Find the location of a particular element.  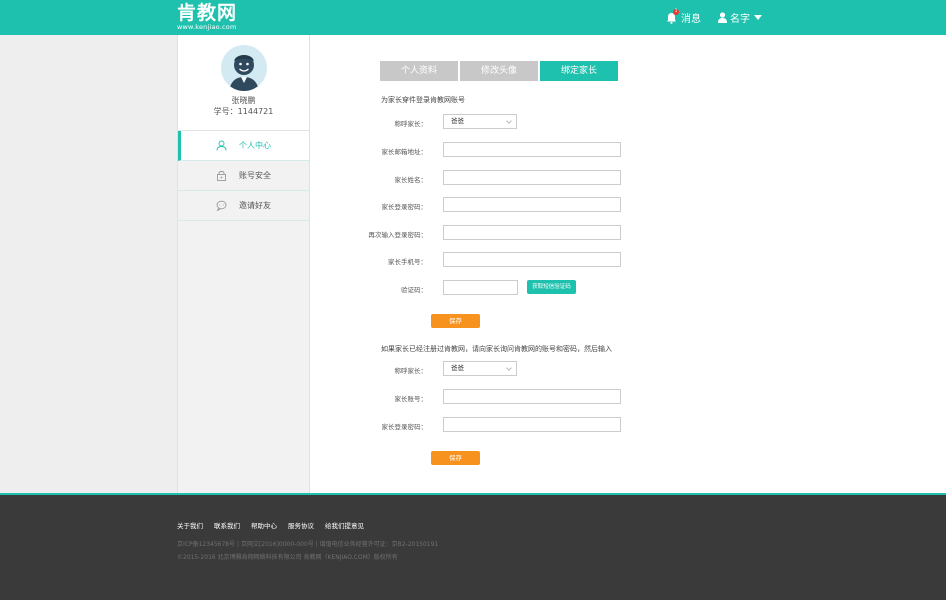

chat-icon is located at coordinates (221, 205).